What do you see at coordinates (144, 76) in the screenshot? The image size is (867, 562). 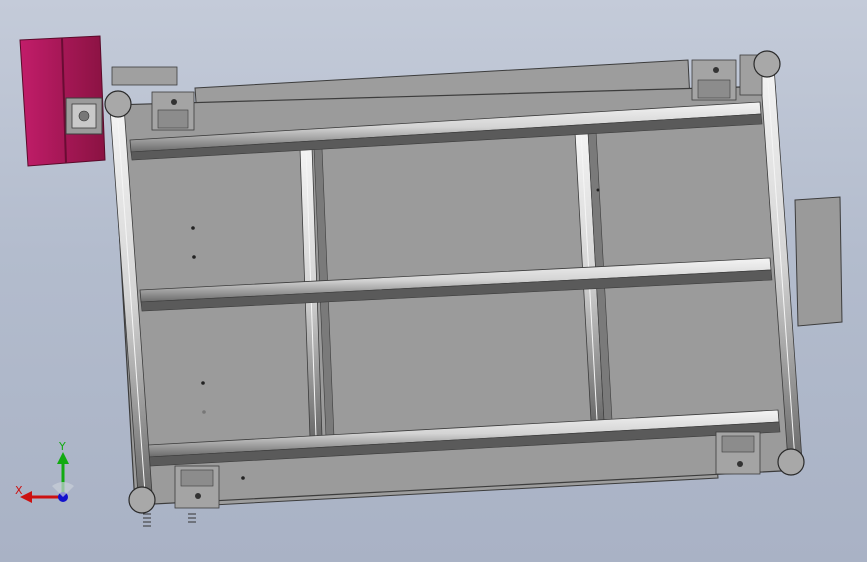 I see `bracket-top-strip` at bounding box center [144, 76].